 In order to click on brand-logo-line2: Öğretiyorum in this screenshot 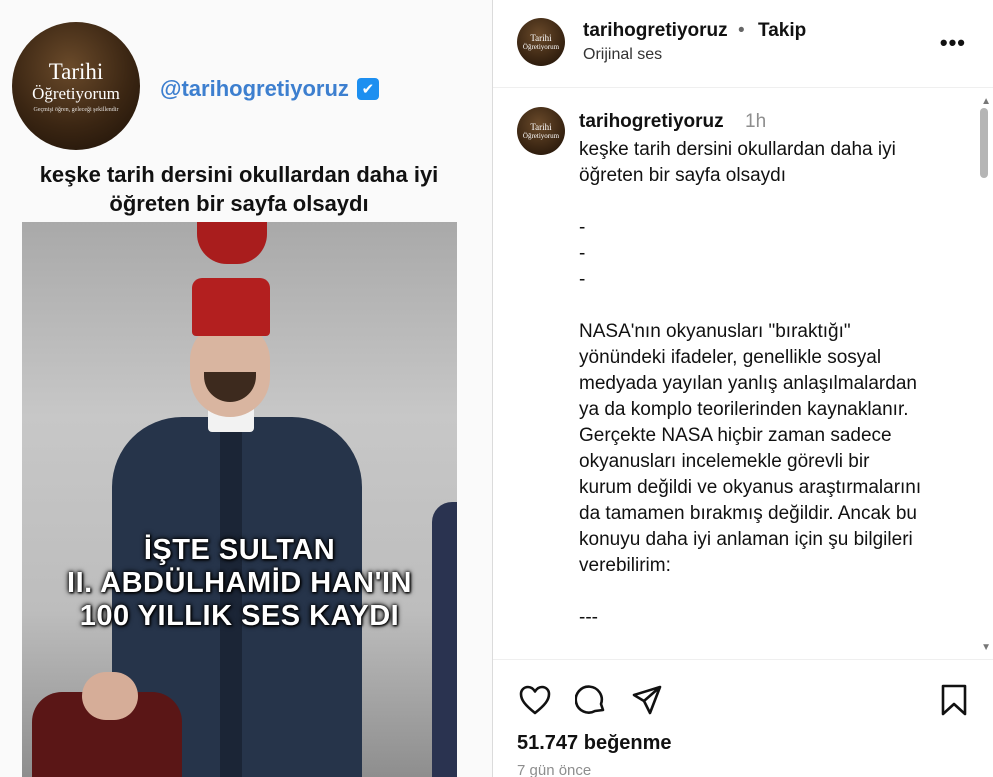, I will do `click(76, 93)`.